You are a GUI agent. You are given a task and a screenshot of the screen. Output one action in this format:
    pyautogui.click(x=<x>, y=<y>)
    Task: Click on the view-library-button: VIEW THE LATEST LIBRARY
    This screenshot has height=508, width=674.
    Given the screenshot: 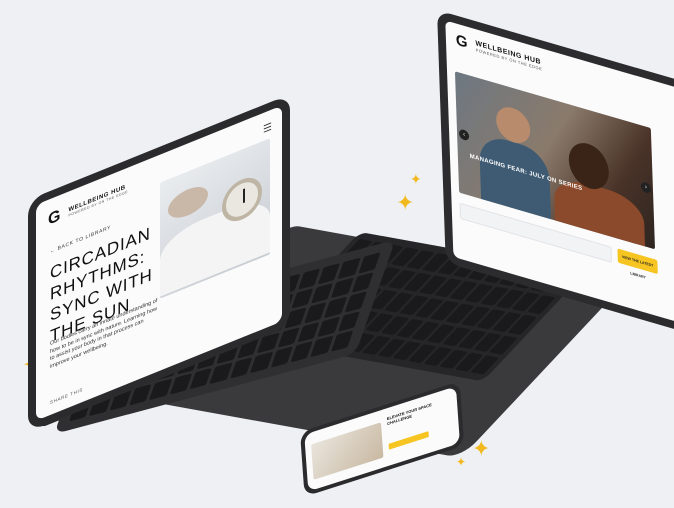 What is the action you would take?
    pyautogui.click(x=637, y=264)
    